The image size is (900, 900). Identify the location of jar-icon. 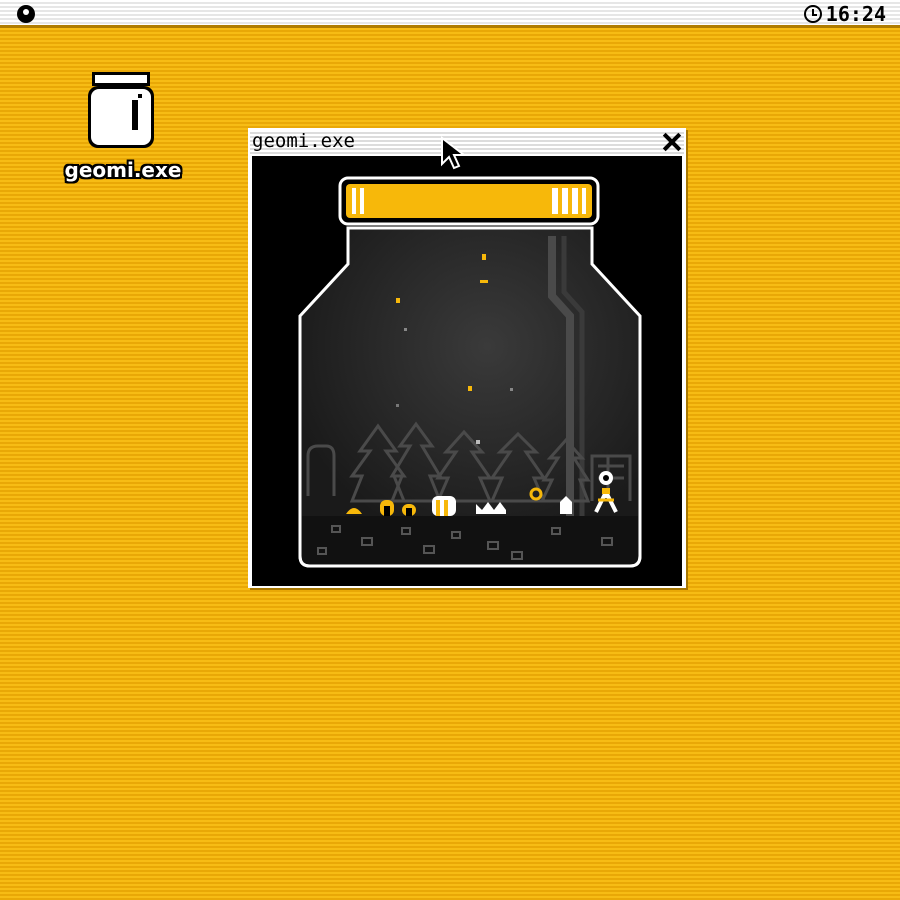
(121, 110).